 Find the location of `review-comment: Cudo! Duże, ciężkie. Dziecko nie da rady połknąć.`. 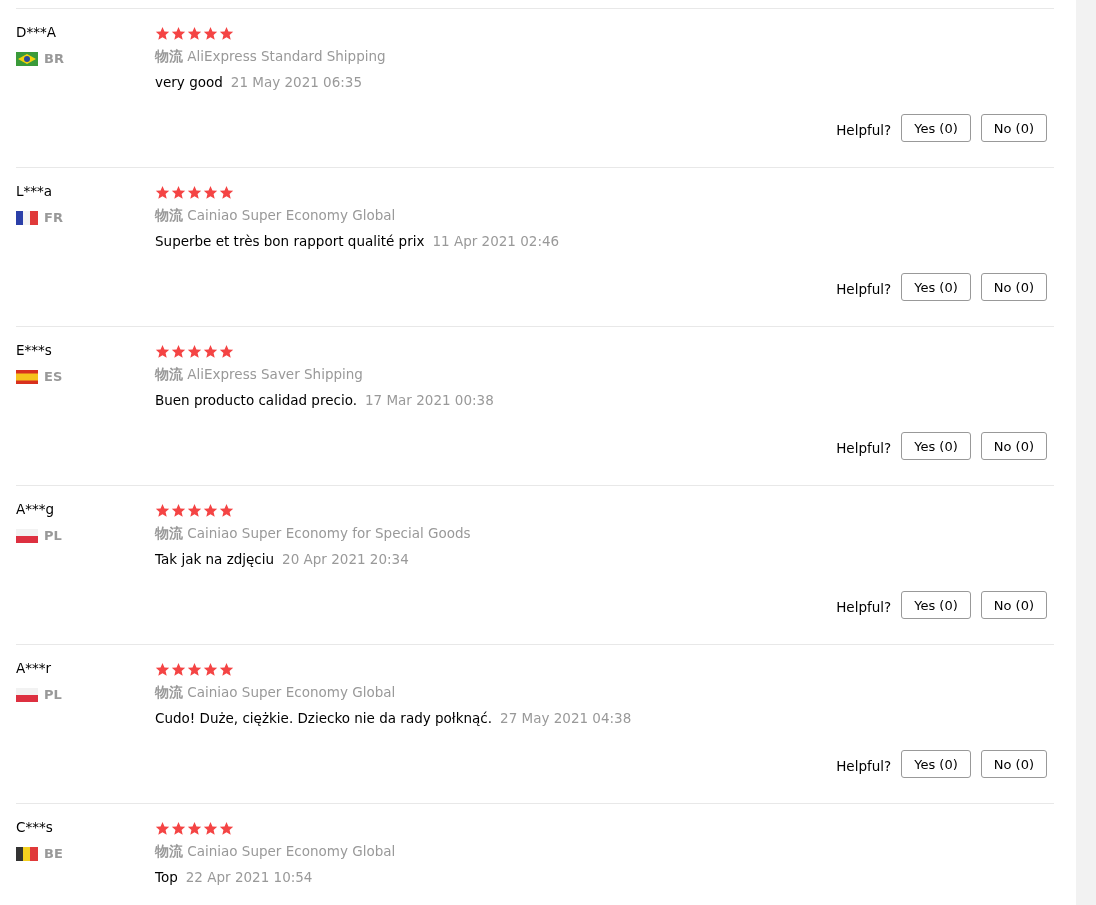

review-comment: Cudo! Duże, ciężkie. Dziecko nie da rady połknąć. is located at coordinates (324, 718).